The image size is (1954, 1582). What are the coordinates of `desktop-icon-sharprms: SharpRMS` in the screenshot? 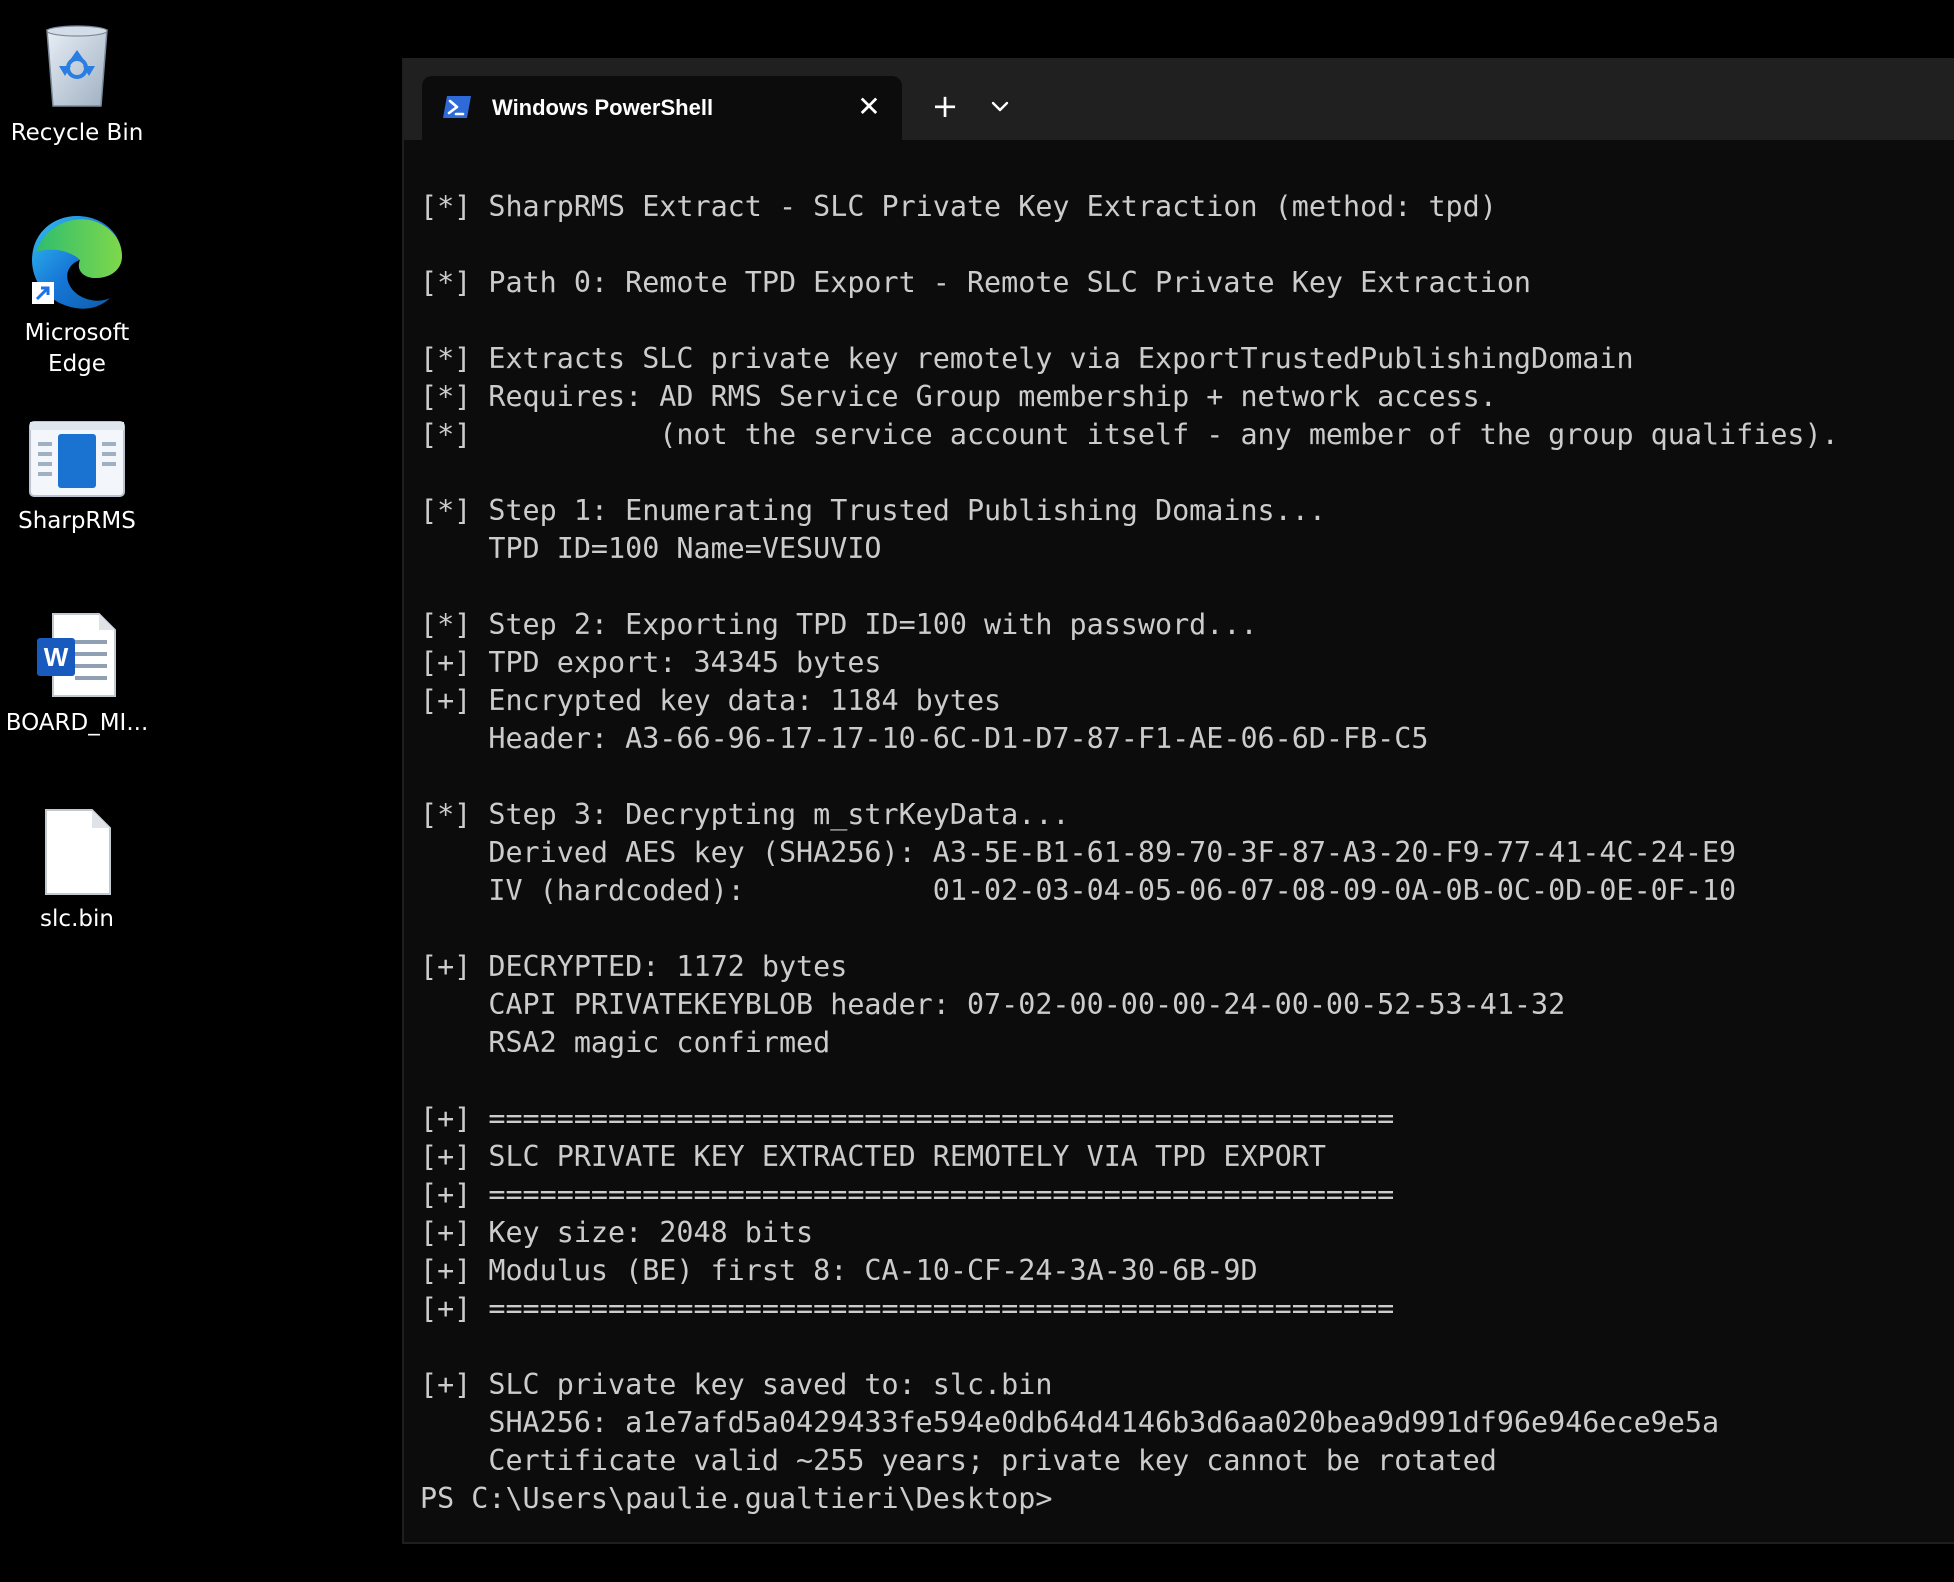 It's located at (77, 478).